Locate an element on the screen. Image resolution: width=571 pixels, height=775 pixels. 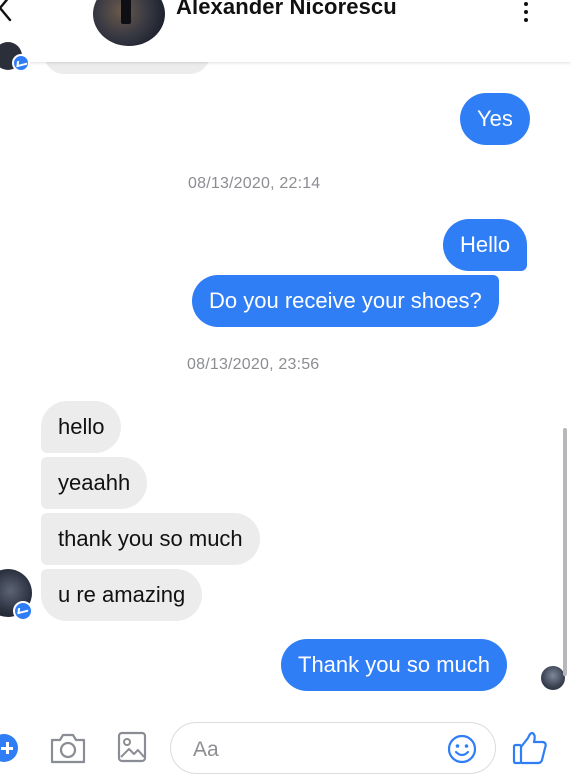
more-vertical-icon is located at coordinates (526, 15).